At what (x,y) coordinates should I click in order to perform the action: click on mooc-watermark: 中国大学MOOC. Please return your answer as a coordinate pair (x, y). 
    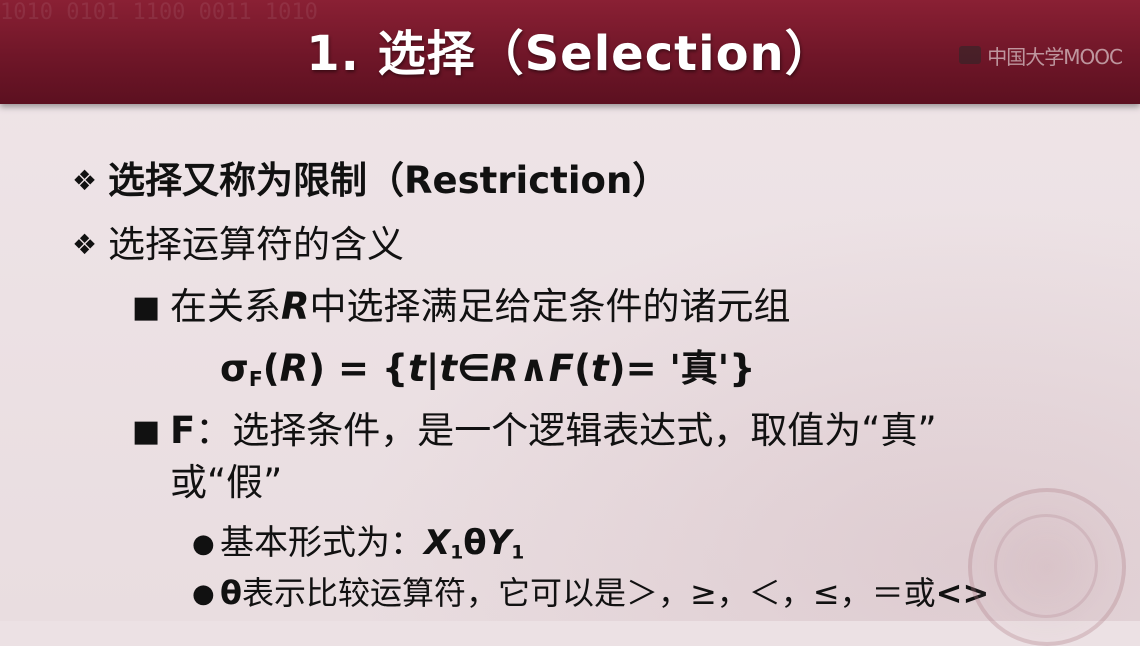
    Looking at the image, I should click on (1041, 55).